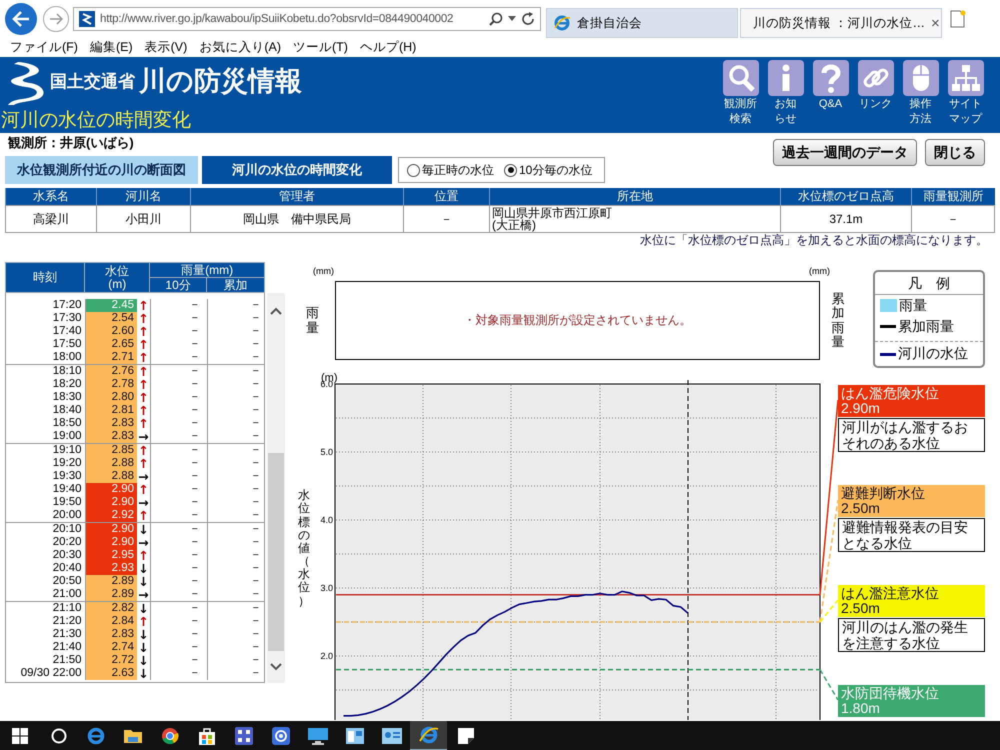 The width and height of the screenshot is (1000, 750). What do you see at coordinates (166, 47) in the screenshot?
I see `menu-item: 表示(V)` at bounding box center [166, 47].